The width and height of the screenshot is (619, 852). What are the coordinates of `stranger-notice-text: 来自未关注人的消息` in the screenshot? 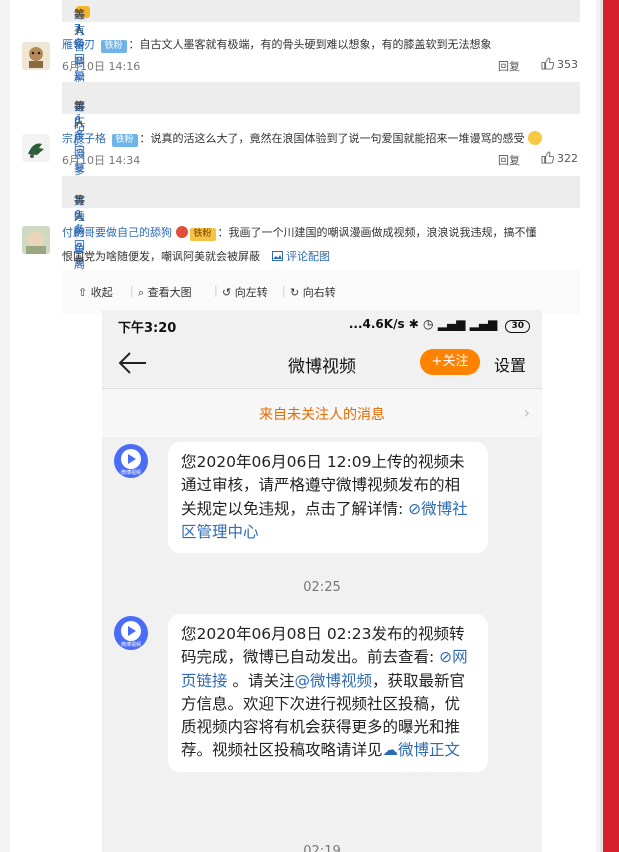 It's located at (322, 415).